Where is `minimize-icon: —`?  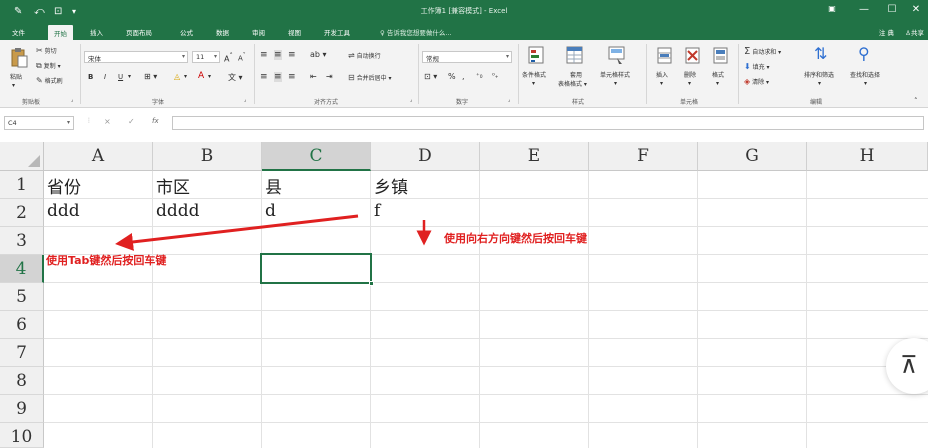 minimize-icon: — is located at coordinates (864, 9).